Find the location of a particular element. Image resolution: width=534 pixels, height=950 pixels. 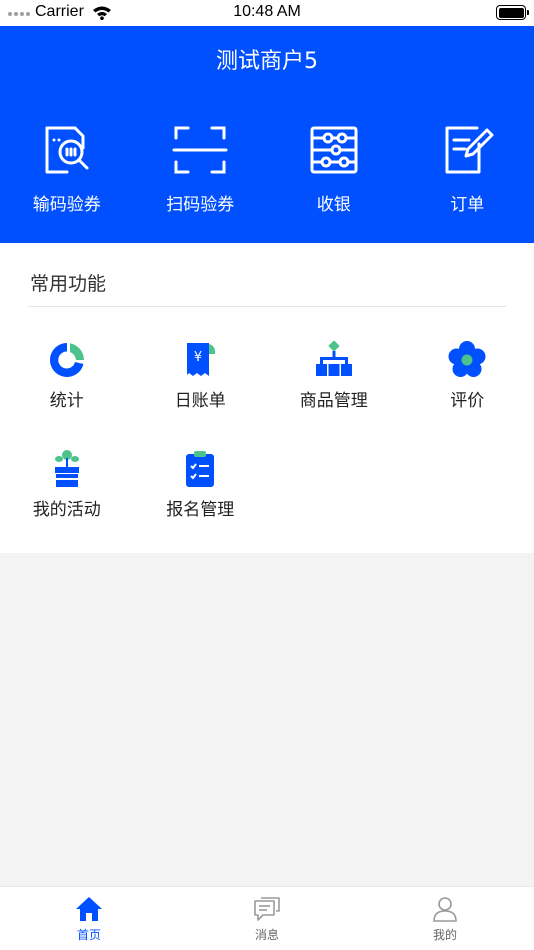

status-bar: Carrier 10:48 AM is located at coordinates (267, 13).